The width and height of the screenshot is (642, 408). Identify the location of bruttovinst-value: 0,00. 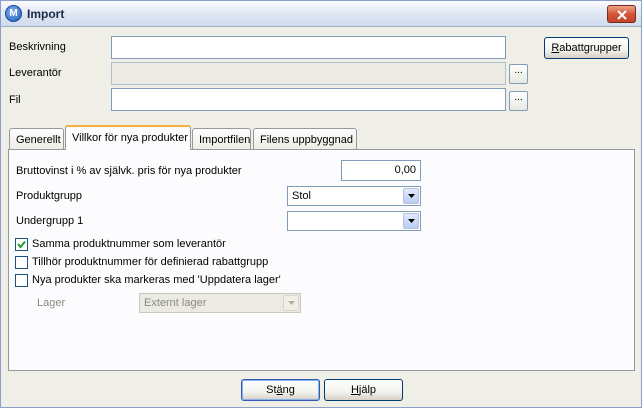
(405, 170).